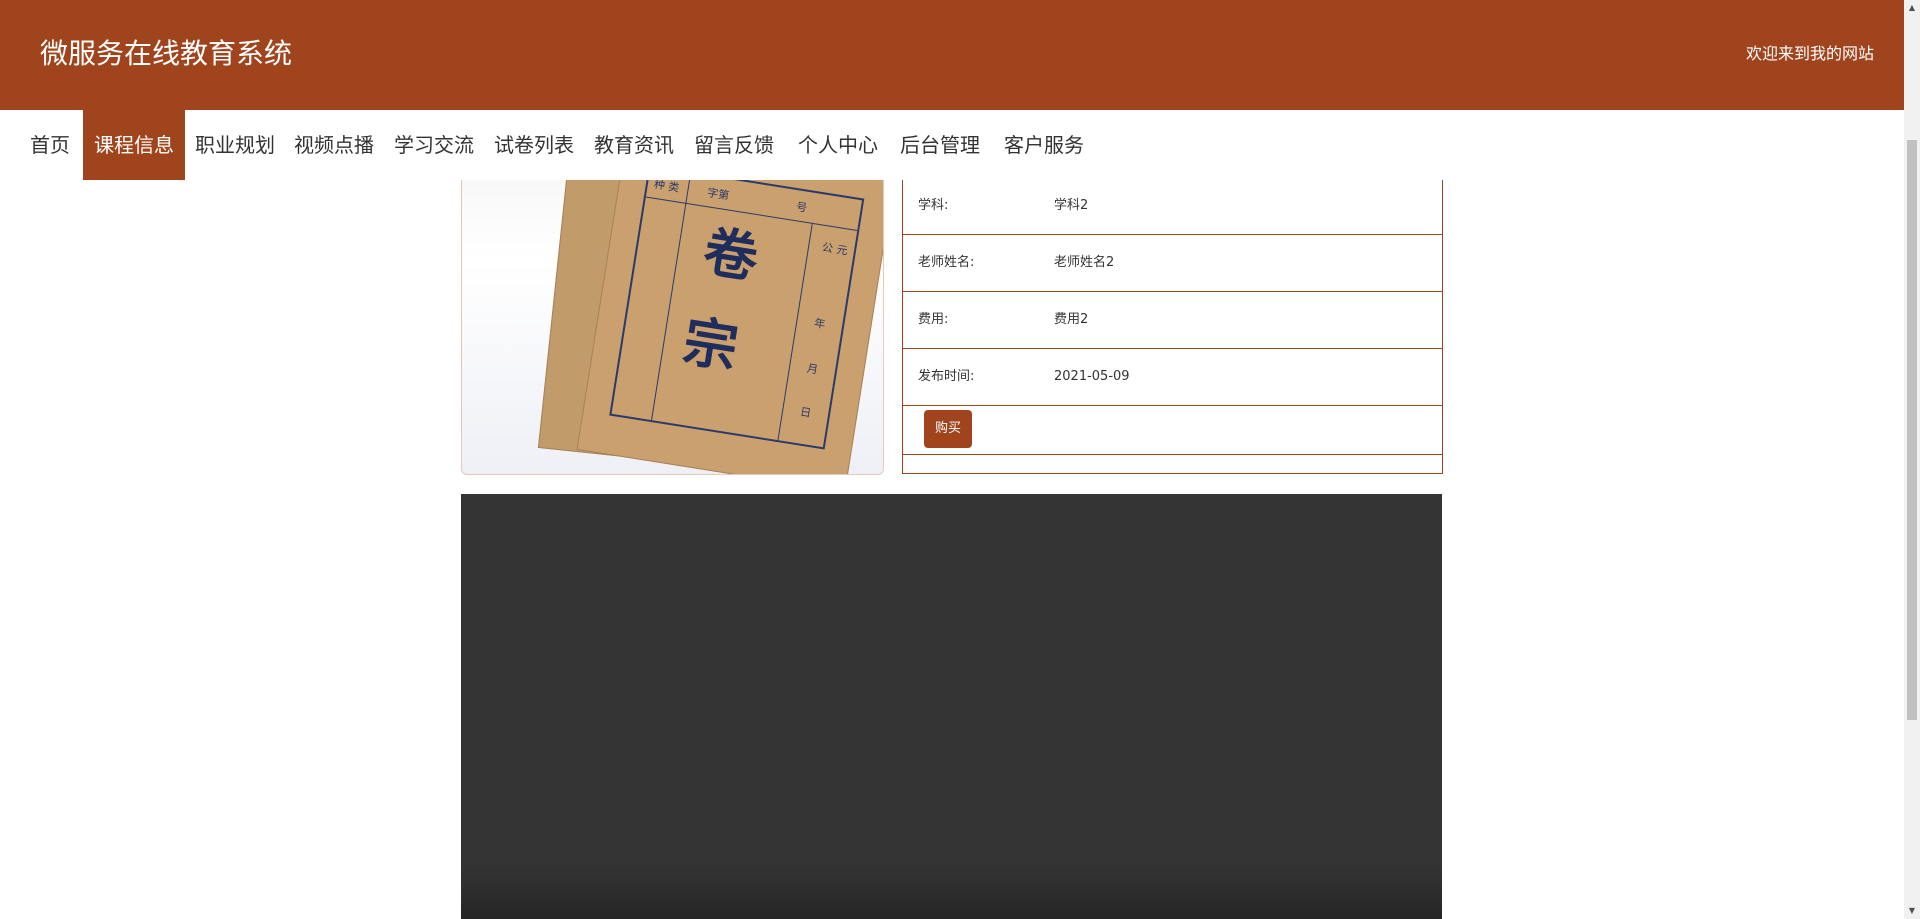 The image size is (1920, 919). I want to click on nav-item-course-info: 课程信息, so click(134, 145).